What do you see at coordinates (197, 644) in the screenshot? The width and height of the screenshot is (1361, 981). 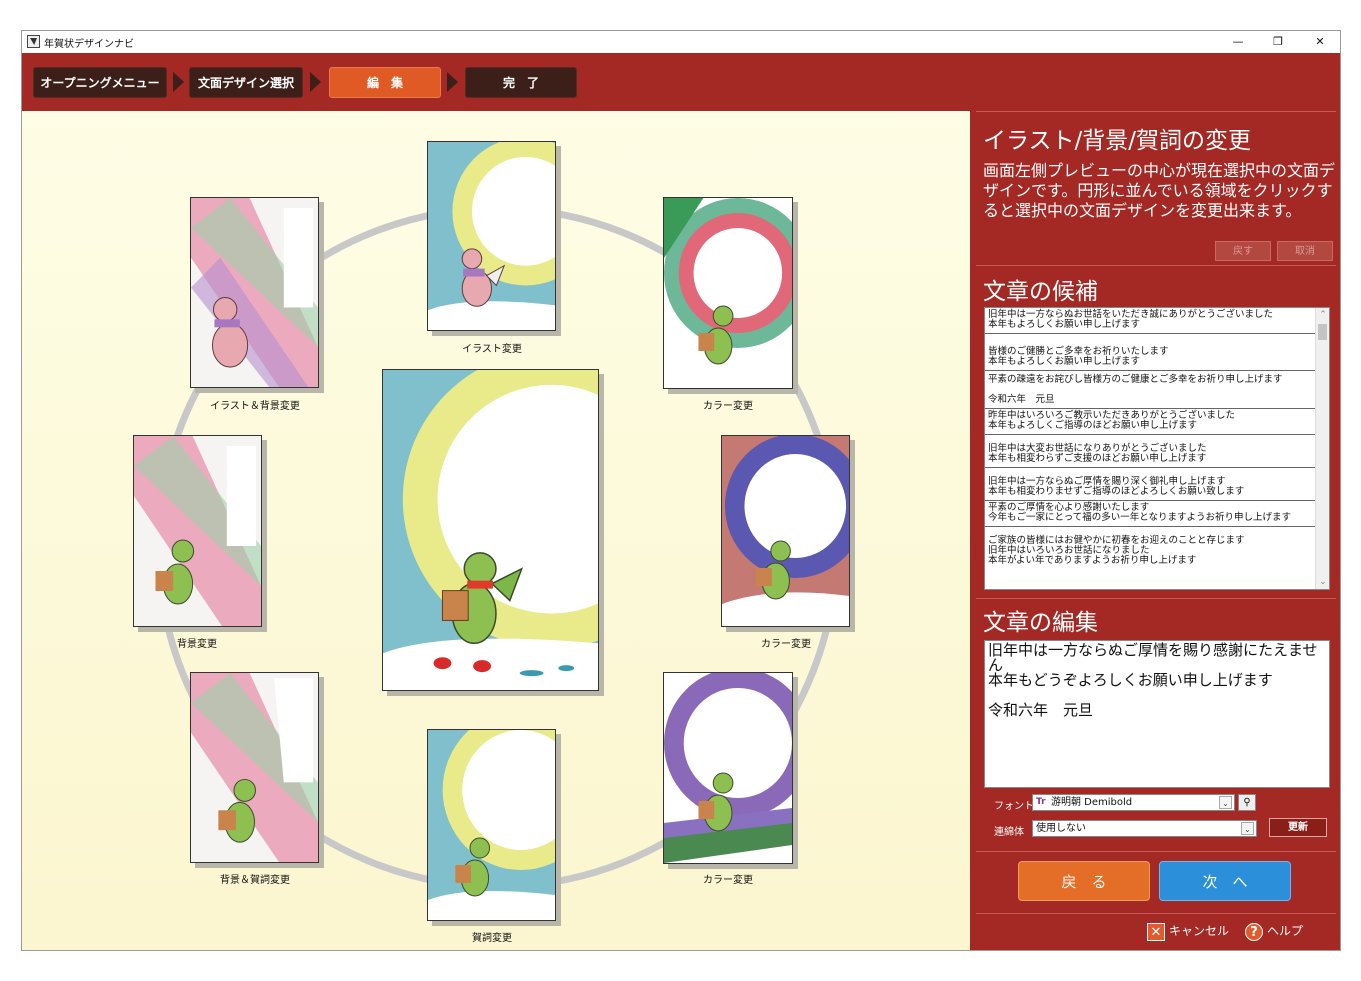 I see `card-label: 背景変更` at bounding box center [197, 644].